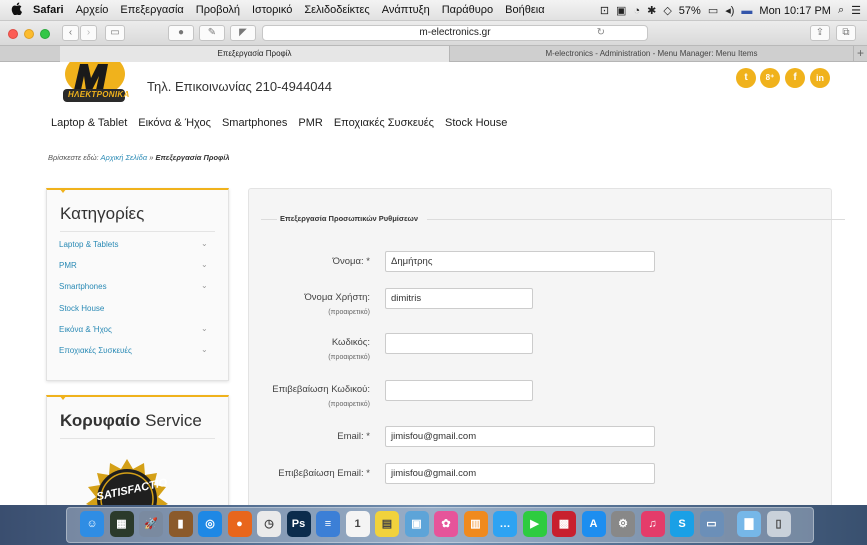 This screenshot has height=545, width=867. What do you see at coordinates (795, 11) in the screenshot?
I see `menu-clock: Mon 10:17 PM` at bounding box center [795, 11].